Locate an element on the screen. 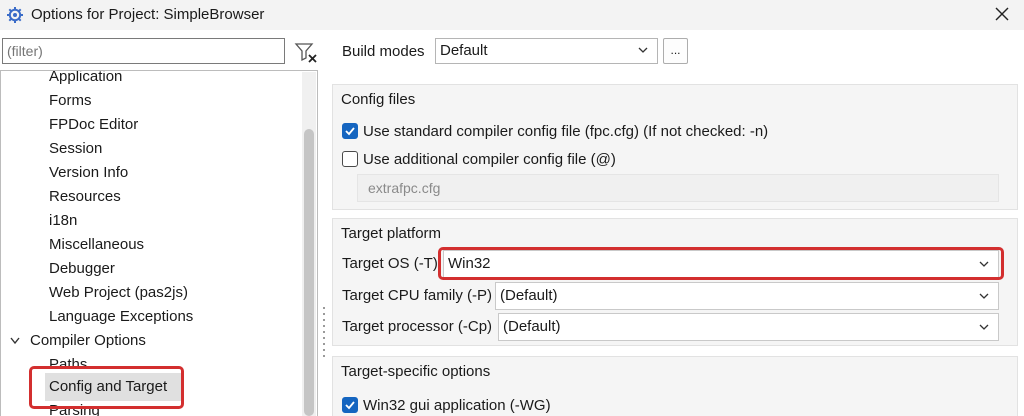 Image resolution: width=1024 pixels, height=416 pixels. use-additional-config-checkbox is located at coordinates (350, 159).